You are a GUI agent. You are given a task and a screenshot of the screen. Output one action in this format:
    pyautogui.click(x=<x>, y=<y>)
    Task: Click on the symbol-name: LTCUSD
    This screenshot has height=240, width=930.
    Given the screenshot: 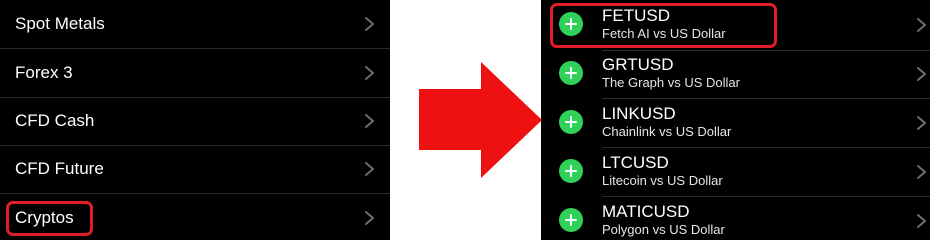 What is the action you would take?
    pyautogui.click(x=635, y=162)
    